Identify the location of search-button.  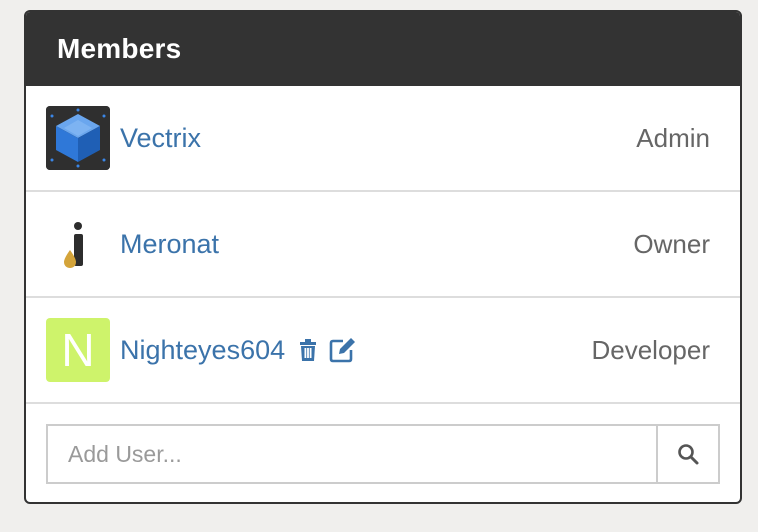
(688, 454).